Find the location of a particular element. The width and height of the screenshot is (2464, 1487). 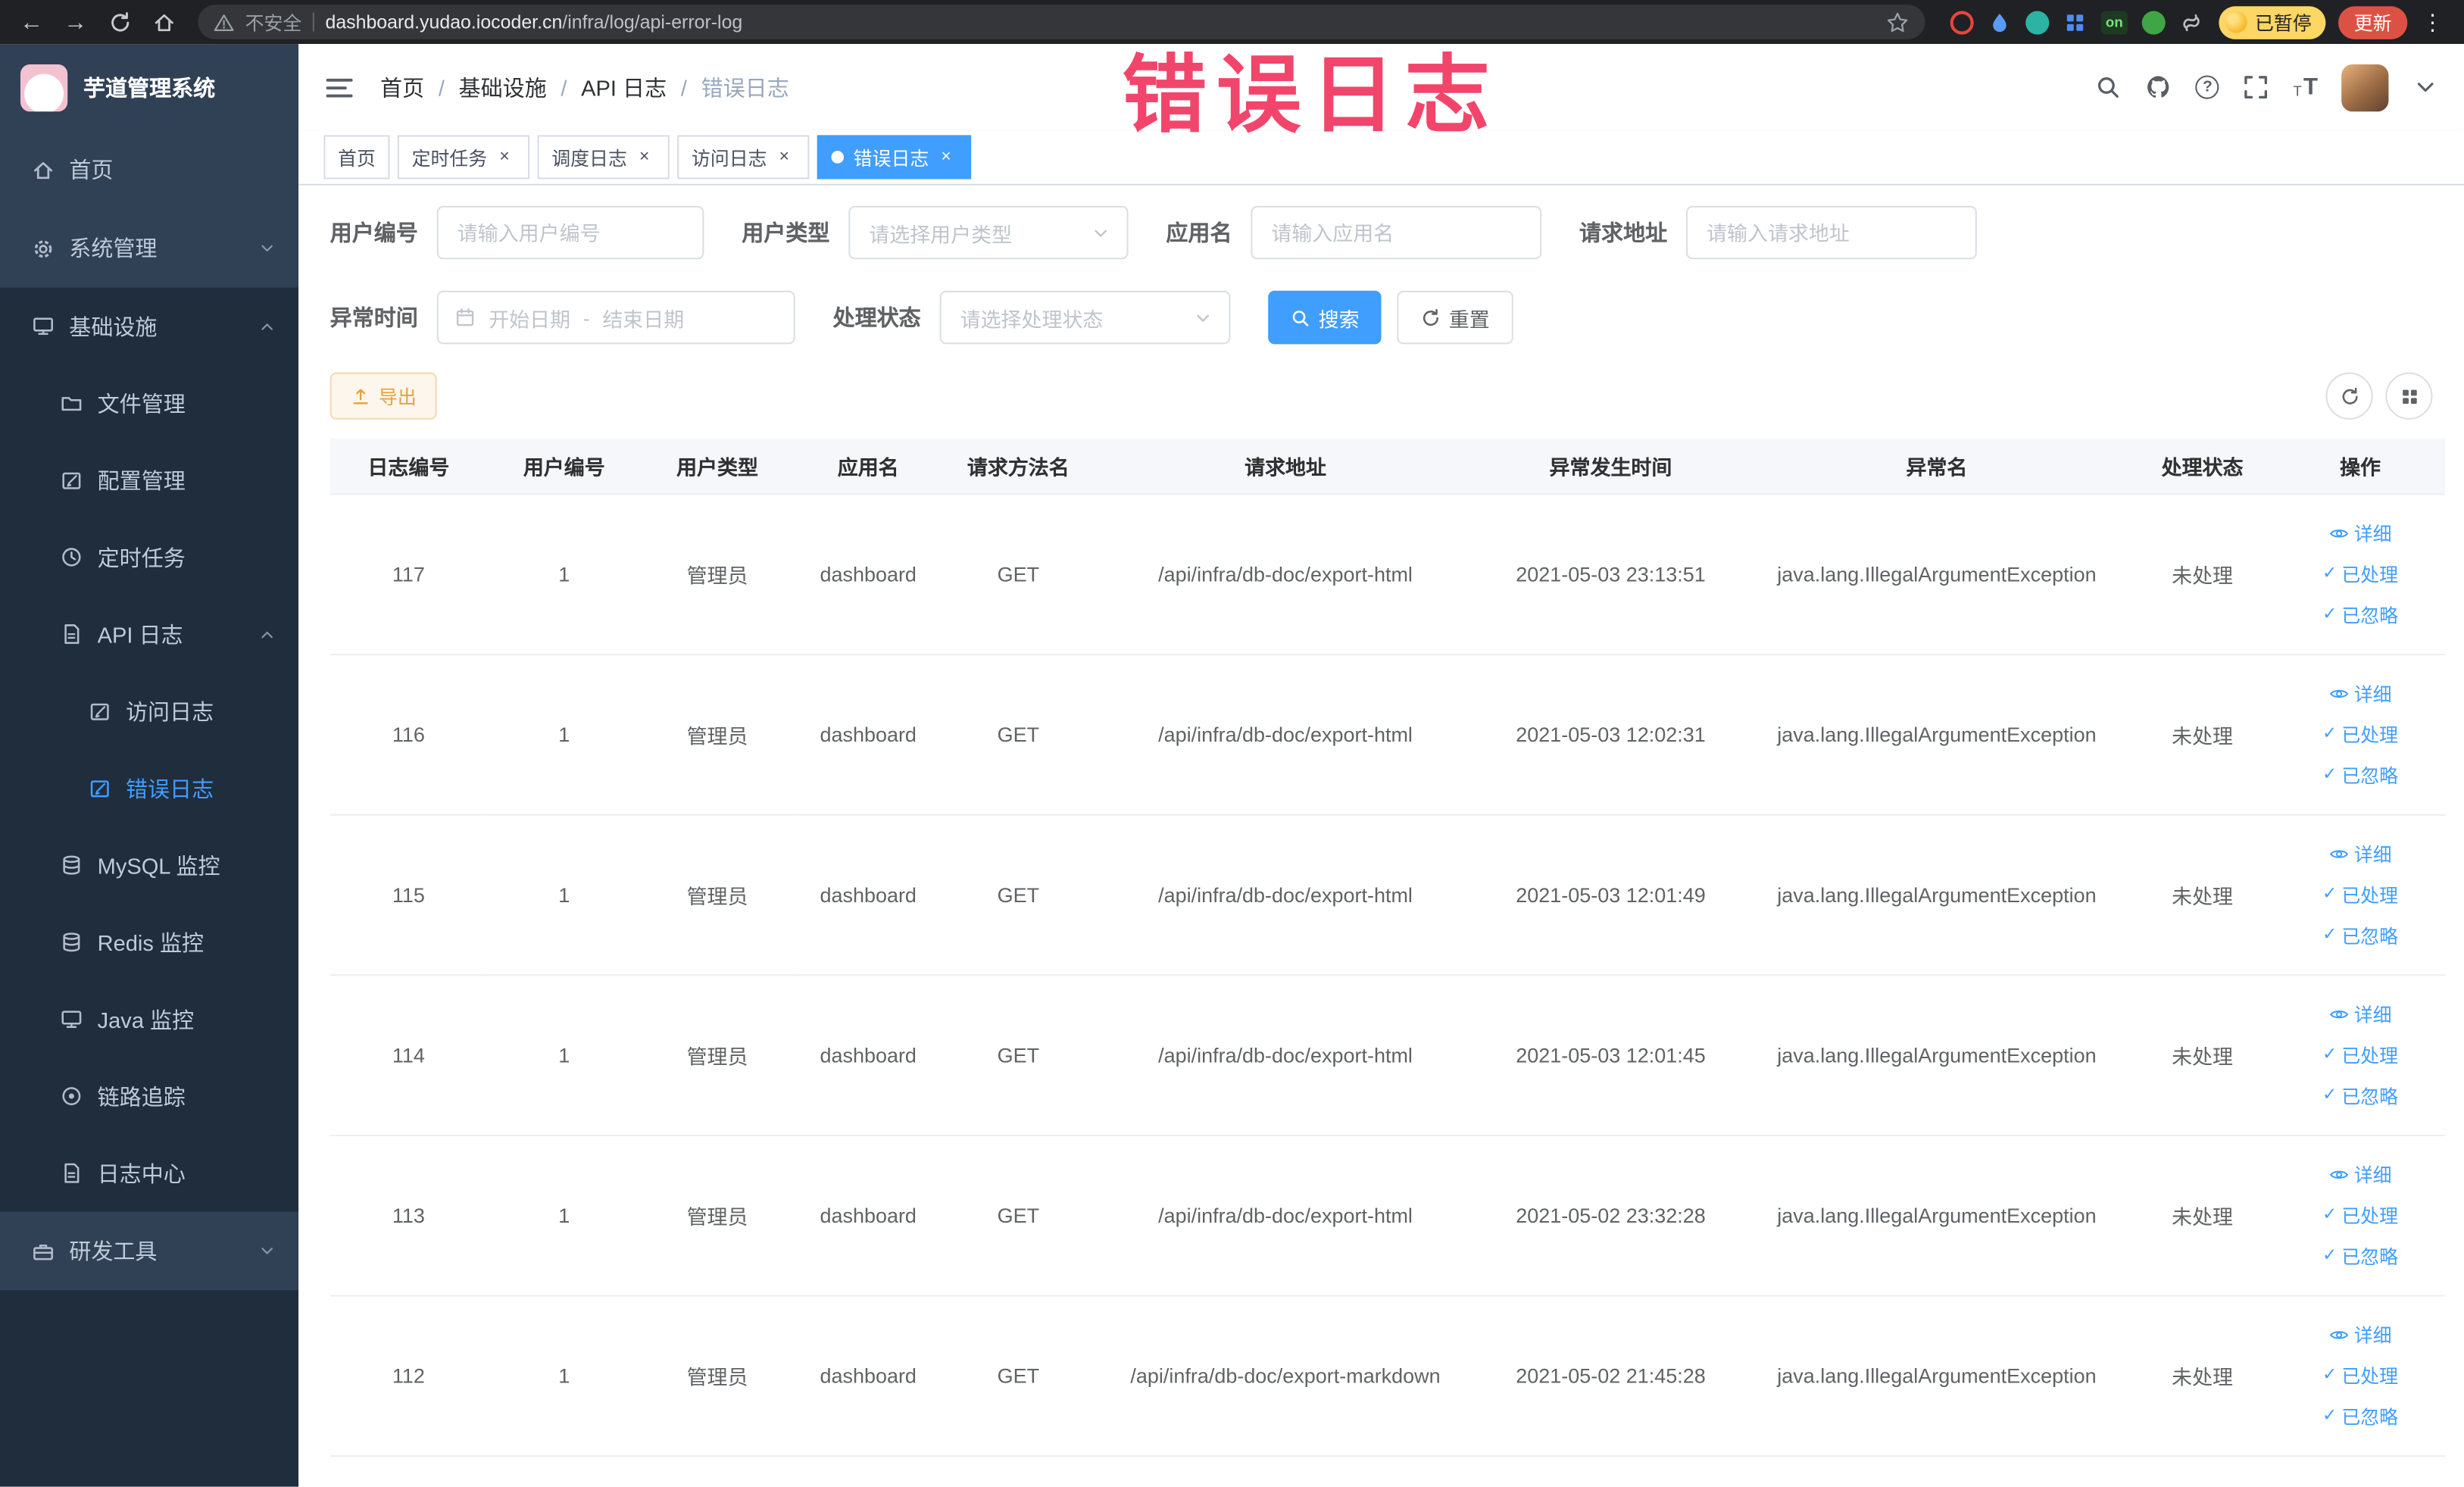

column-header: 操作 is located at coordinates (2360, 466).